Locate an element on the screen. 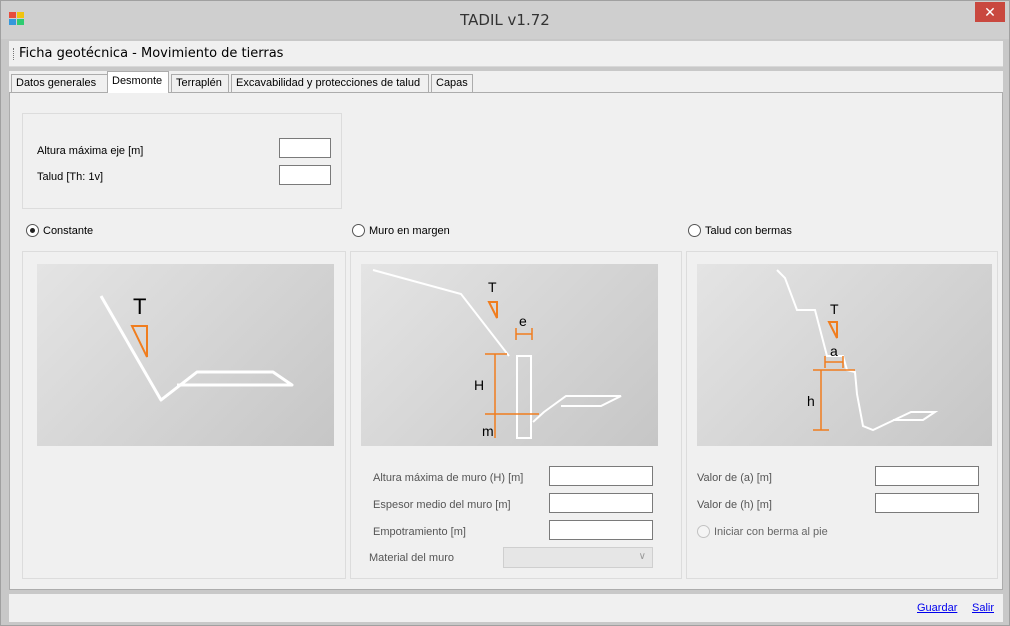 Image resolution: width=1010 pixels, height=626 pixels. valor-a-label: Valor de (a) [m] is located at coordinates (734, 478).